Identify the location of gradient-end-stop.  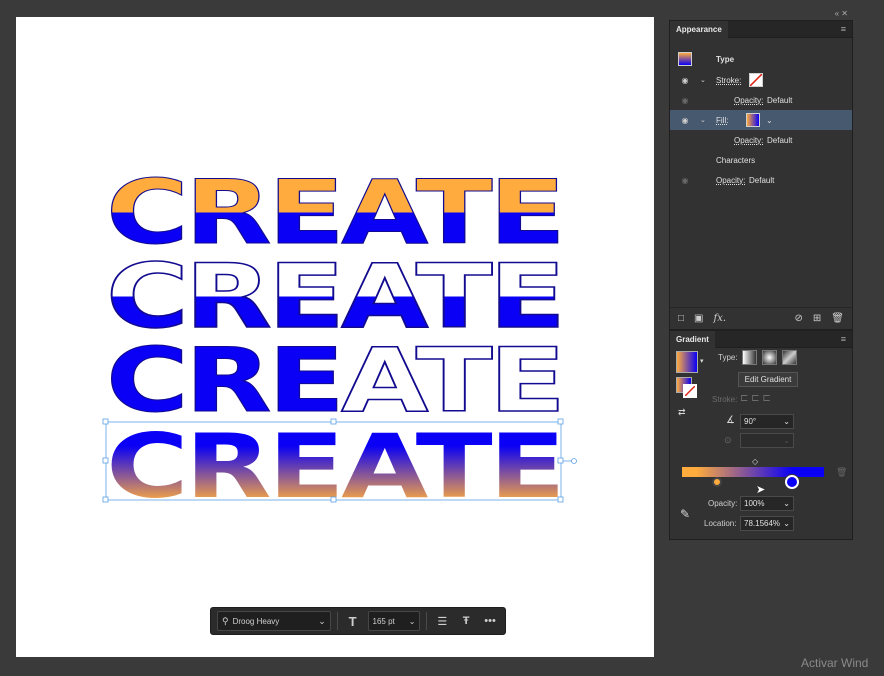
(792, 482).